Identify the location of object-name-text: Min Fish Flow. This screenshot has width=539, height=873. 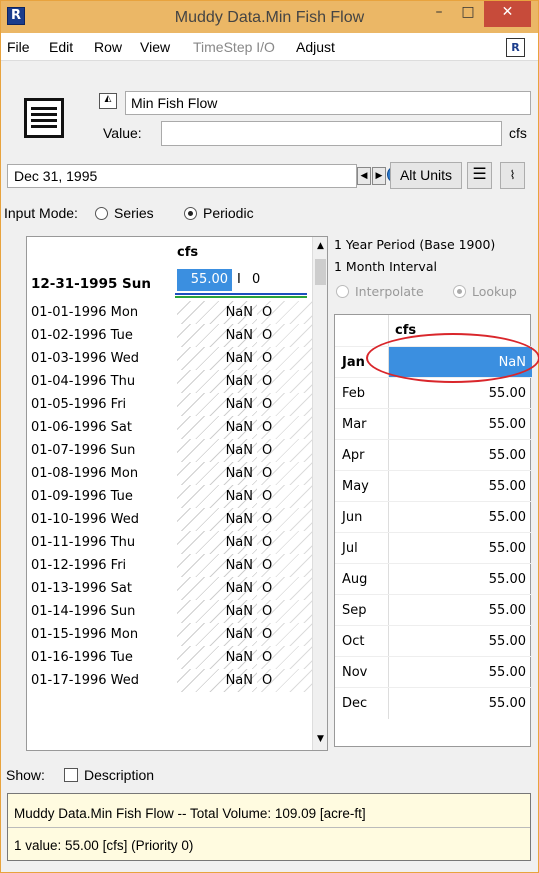
(174, 103).